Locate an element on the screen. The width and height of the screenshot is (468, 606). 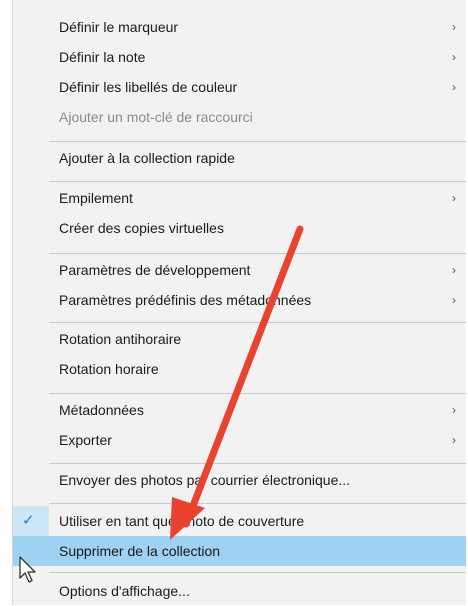
check-strip: ✓ is located at coordinates (31, 521).